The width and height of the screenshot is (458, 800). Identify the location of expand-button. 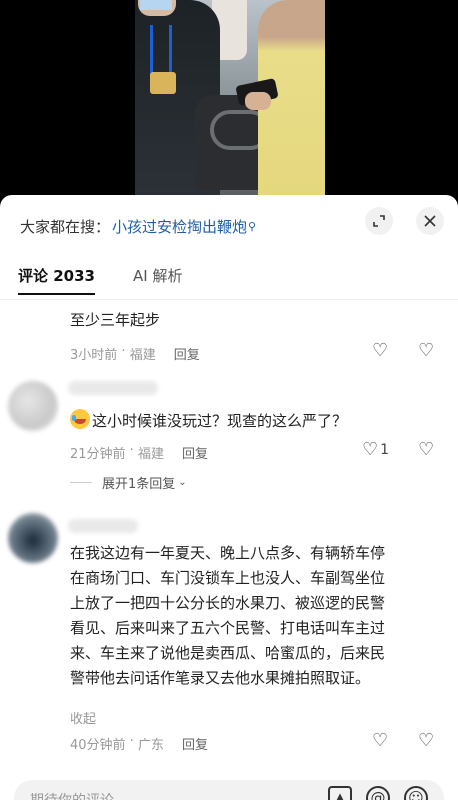
(379, 221).